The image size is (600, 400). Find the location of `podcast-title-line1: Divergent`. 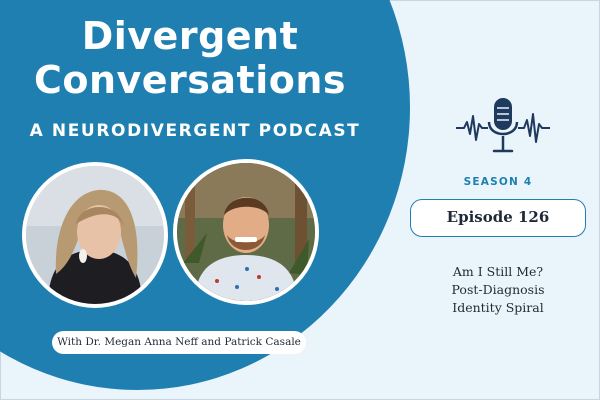

podcast-title-line1: Divergent is located at coordinates (190, 36).